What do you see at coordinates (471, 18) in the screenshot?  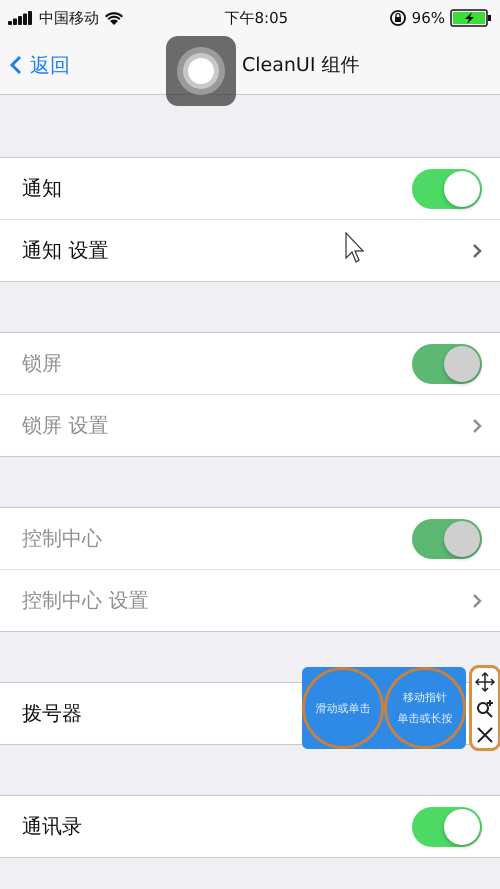 I see `battery-charging-icon` at bounding box center [471, 18].